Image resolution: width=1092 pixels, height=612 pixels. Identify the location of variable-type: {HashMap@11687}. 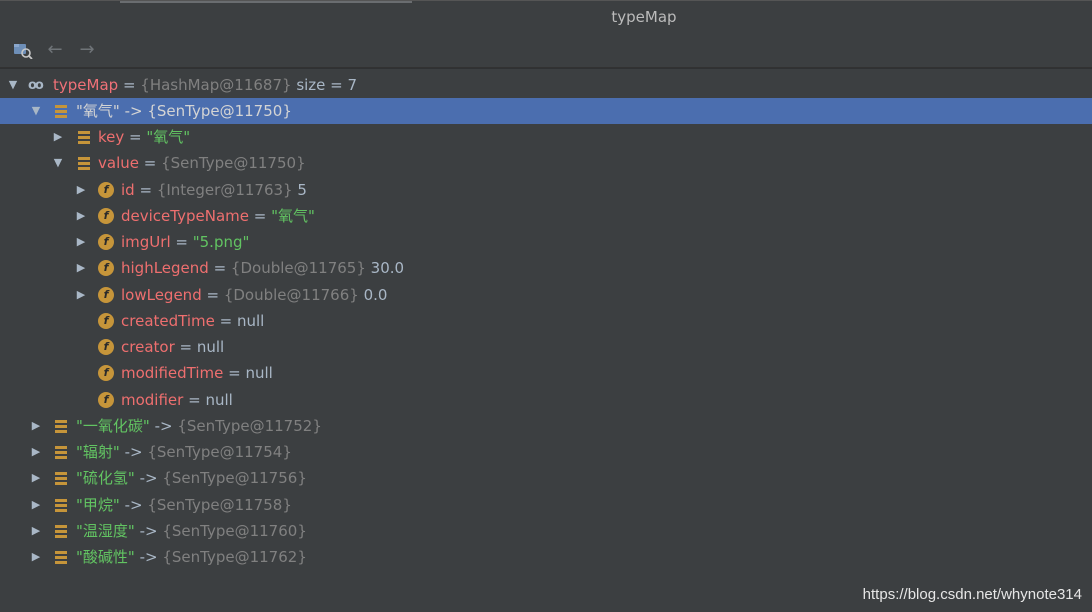
(216, 85).